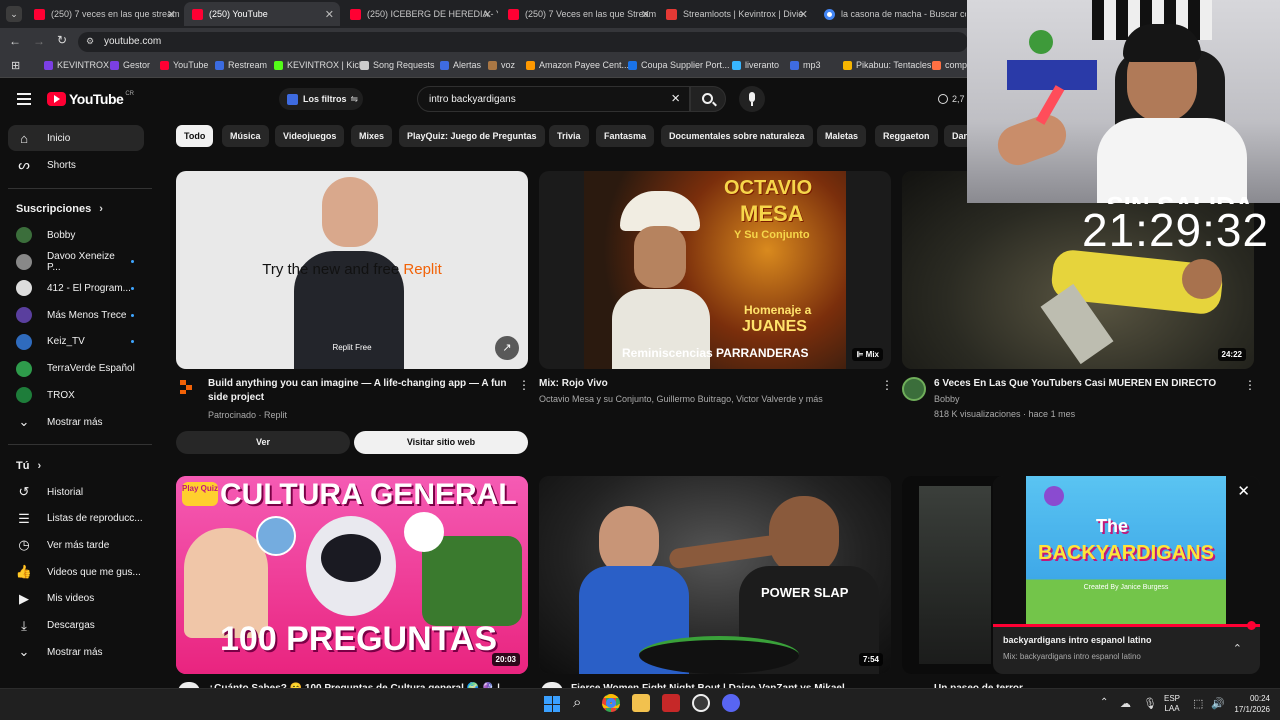 The image size is (1280, 720). I want to click on language-indicator: ESP LAA, so click(1172, 704).